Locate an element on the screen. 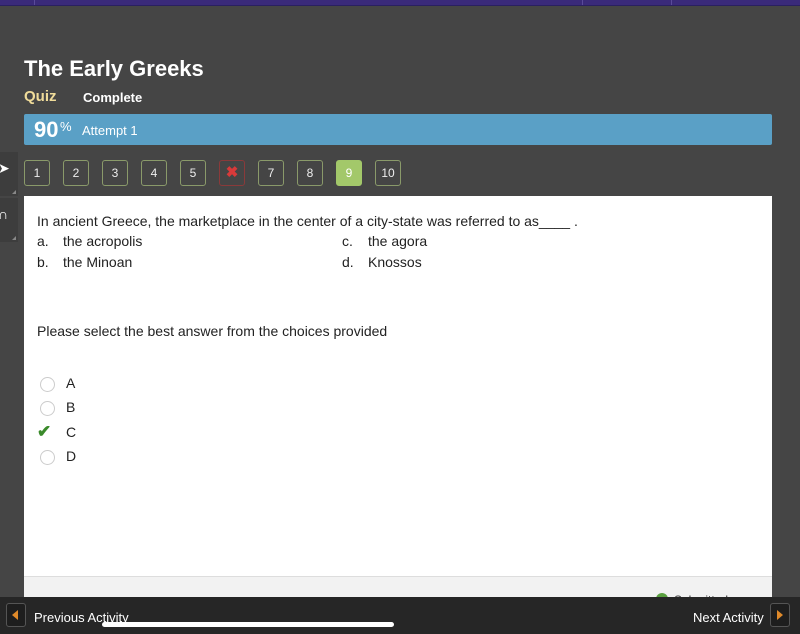  question-button-6-incorrect: ✖ is located at coordinates (232, 173).